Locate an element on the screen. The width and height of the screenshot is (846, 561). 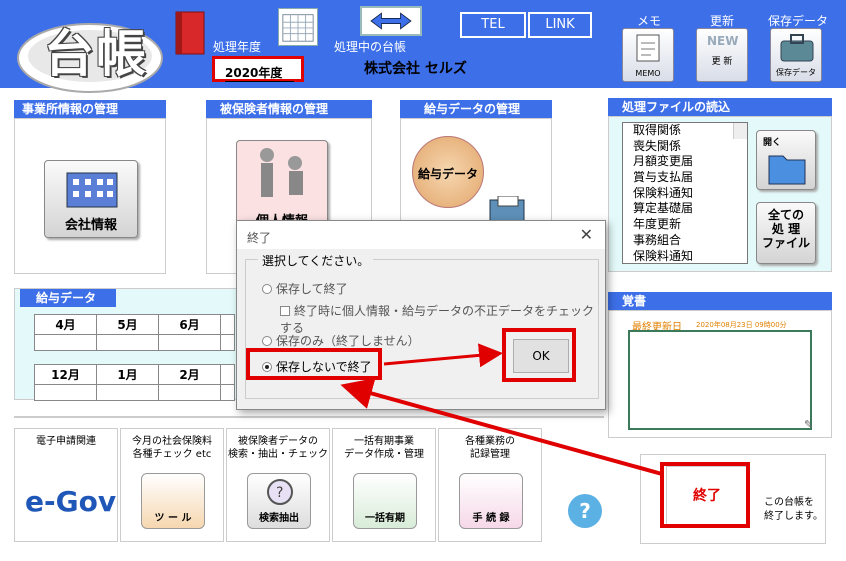
tel-button: TEL is located at coordinates (493, 25).